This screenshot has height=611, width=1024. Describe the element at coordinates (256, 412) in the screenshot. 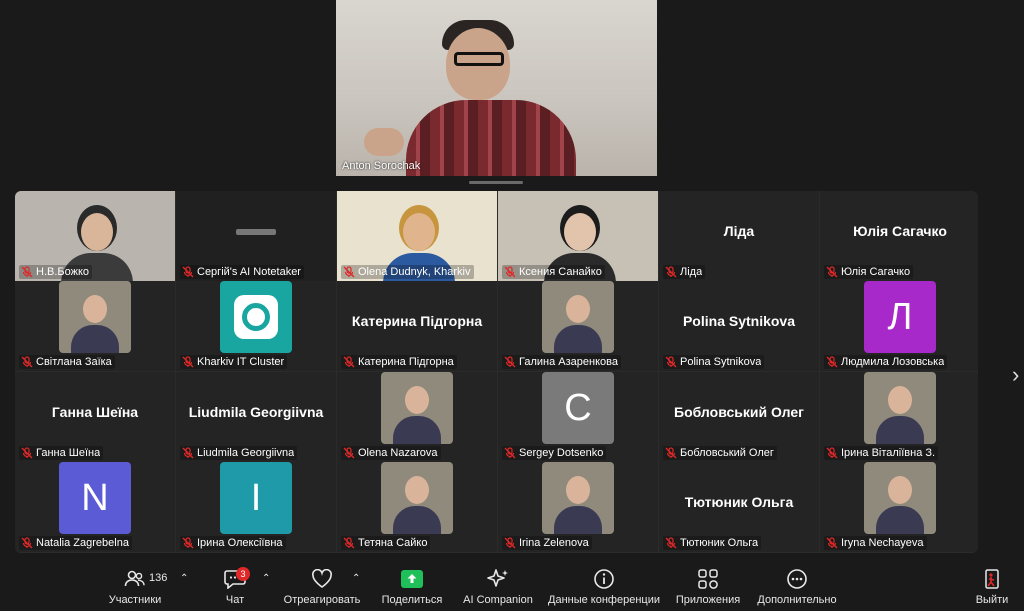

I see `participant-display-name: Liudmila Georgiivna` at that location.